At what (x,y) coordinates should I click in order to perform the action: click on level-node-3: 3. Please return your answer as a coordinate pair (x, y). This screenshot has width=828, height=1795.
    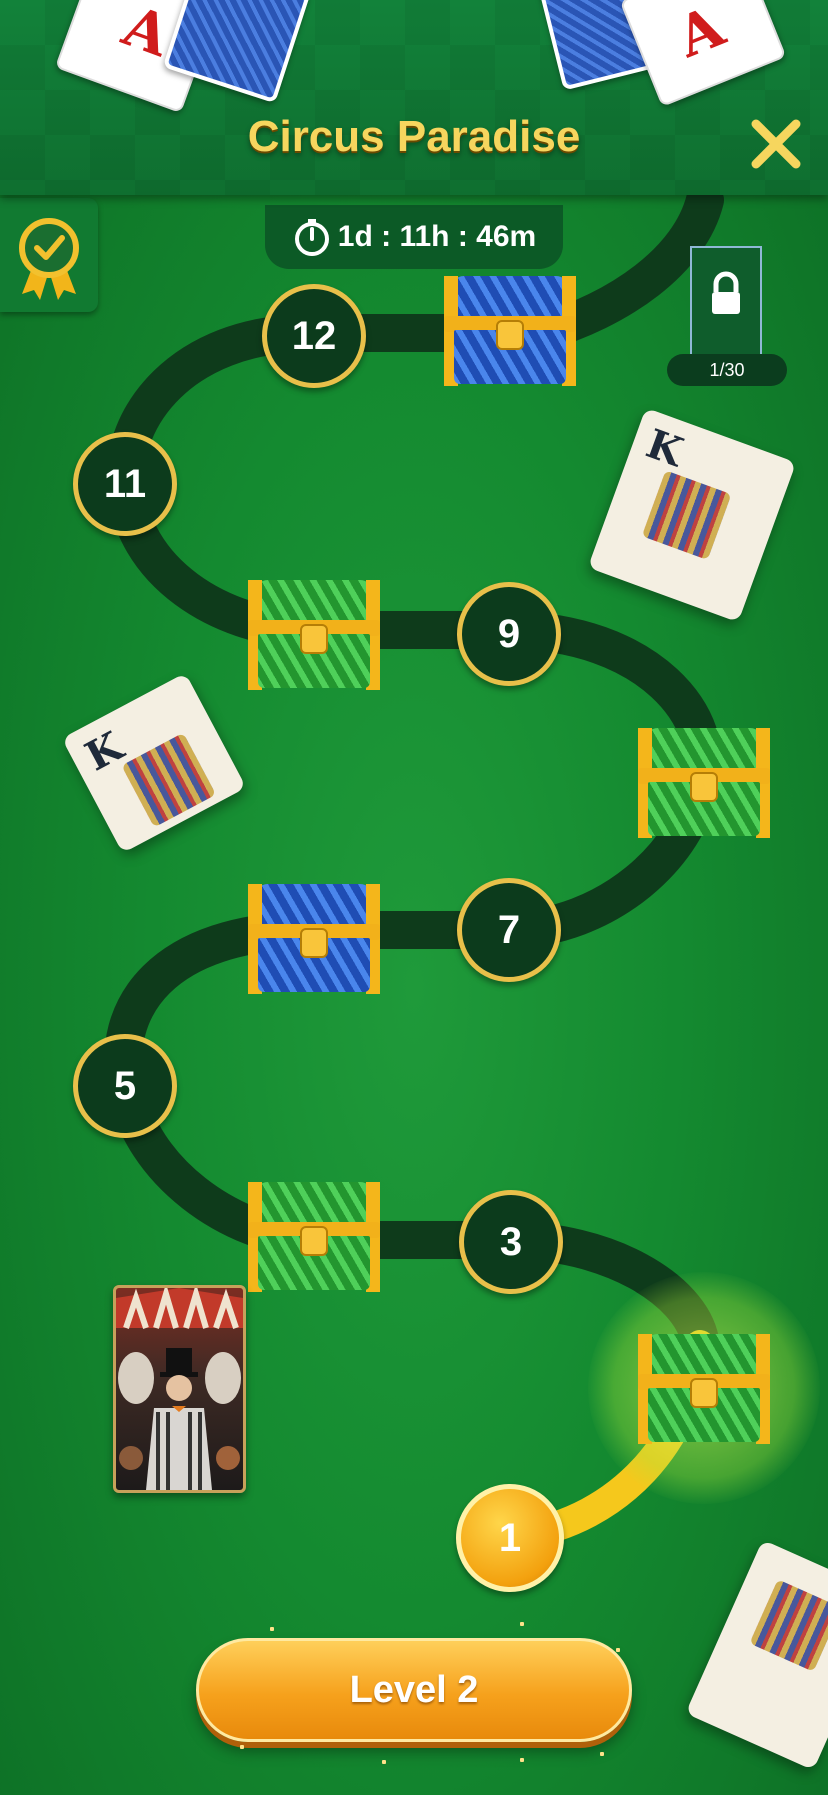
    Looking at the image, I should click on (511, 1242).